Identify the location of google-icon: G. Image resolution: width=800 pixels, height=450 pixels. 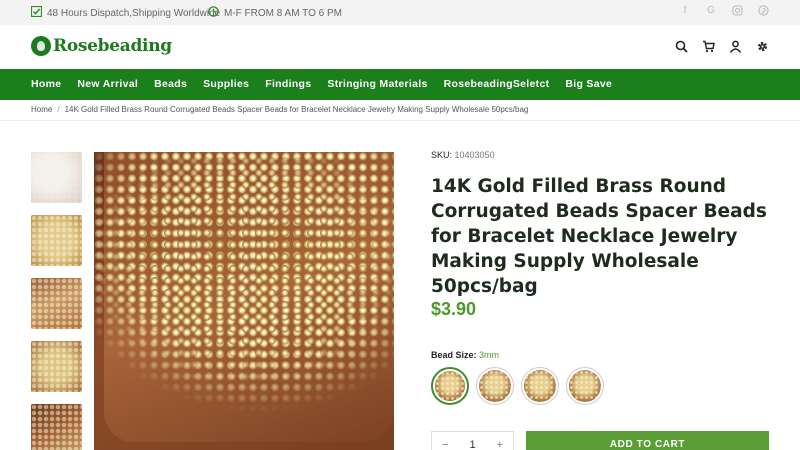
(711, 11).